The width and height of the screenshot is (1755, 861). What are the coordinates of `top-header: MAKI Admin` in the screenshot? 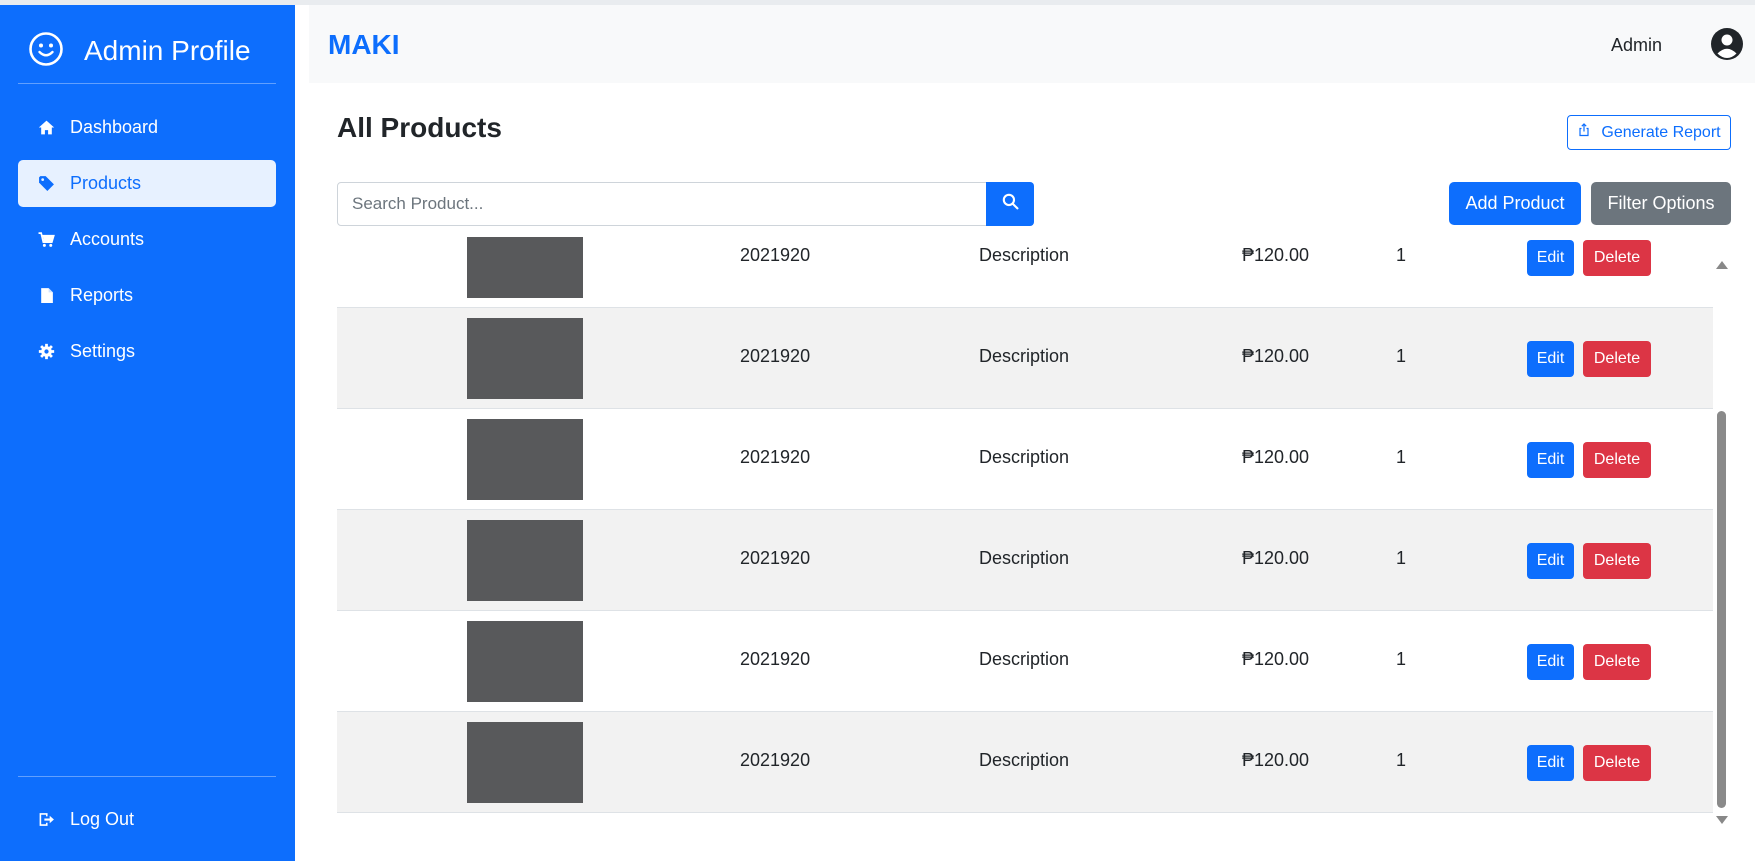 It's located at (1032, 44).